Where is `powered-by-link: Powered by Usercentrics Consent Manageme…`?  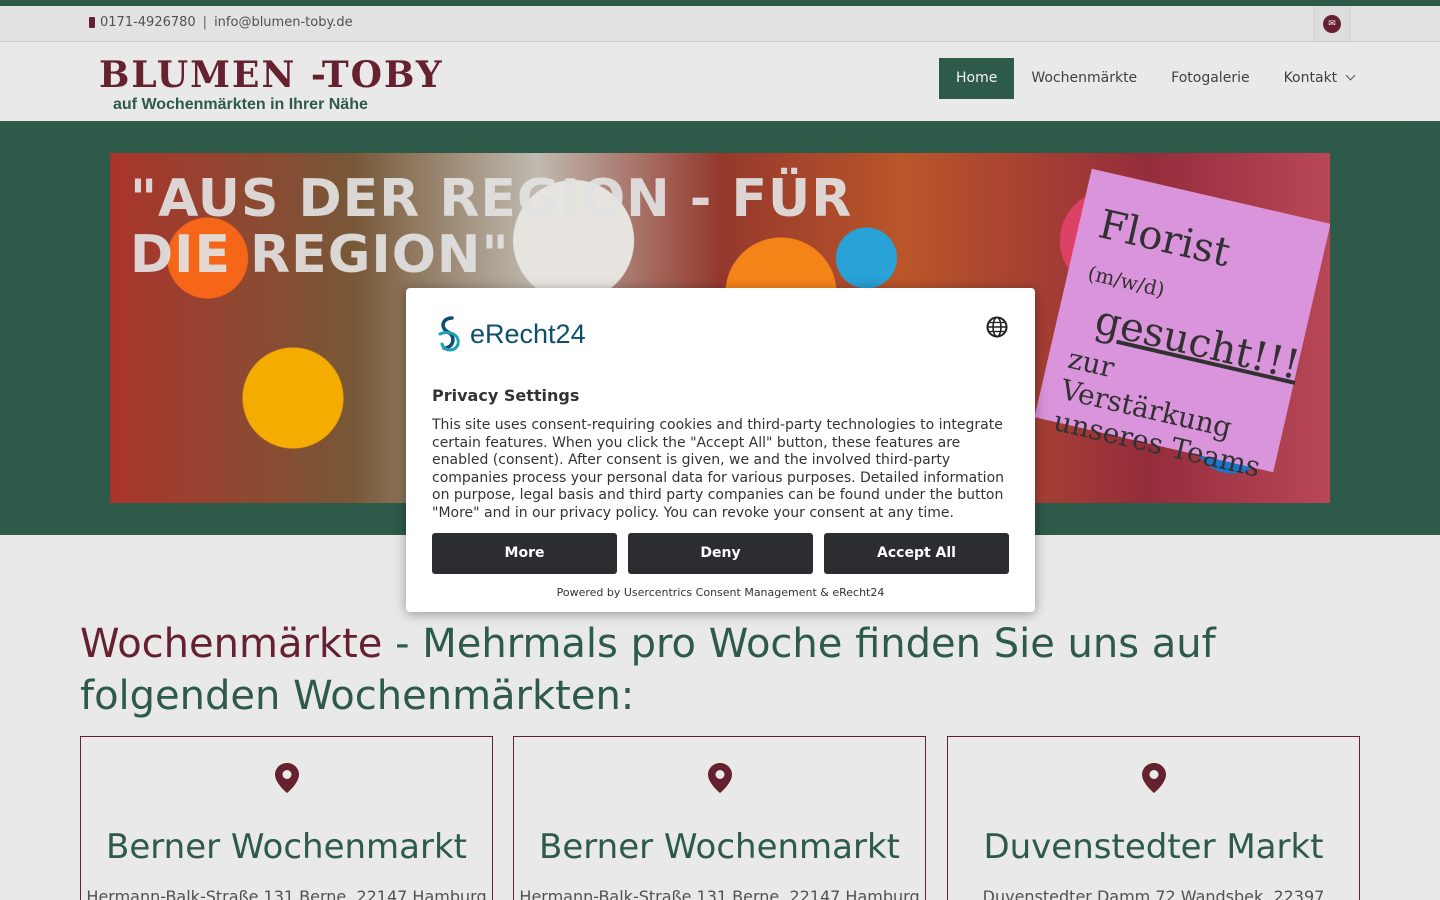
powered-by-link: Powered by Usercentrics Consent Manageme… is located at coordinates (720, 592).